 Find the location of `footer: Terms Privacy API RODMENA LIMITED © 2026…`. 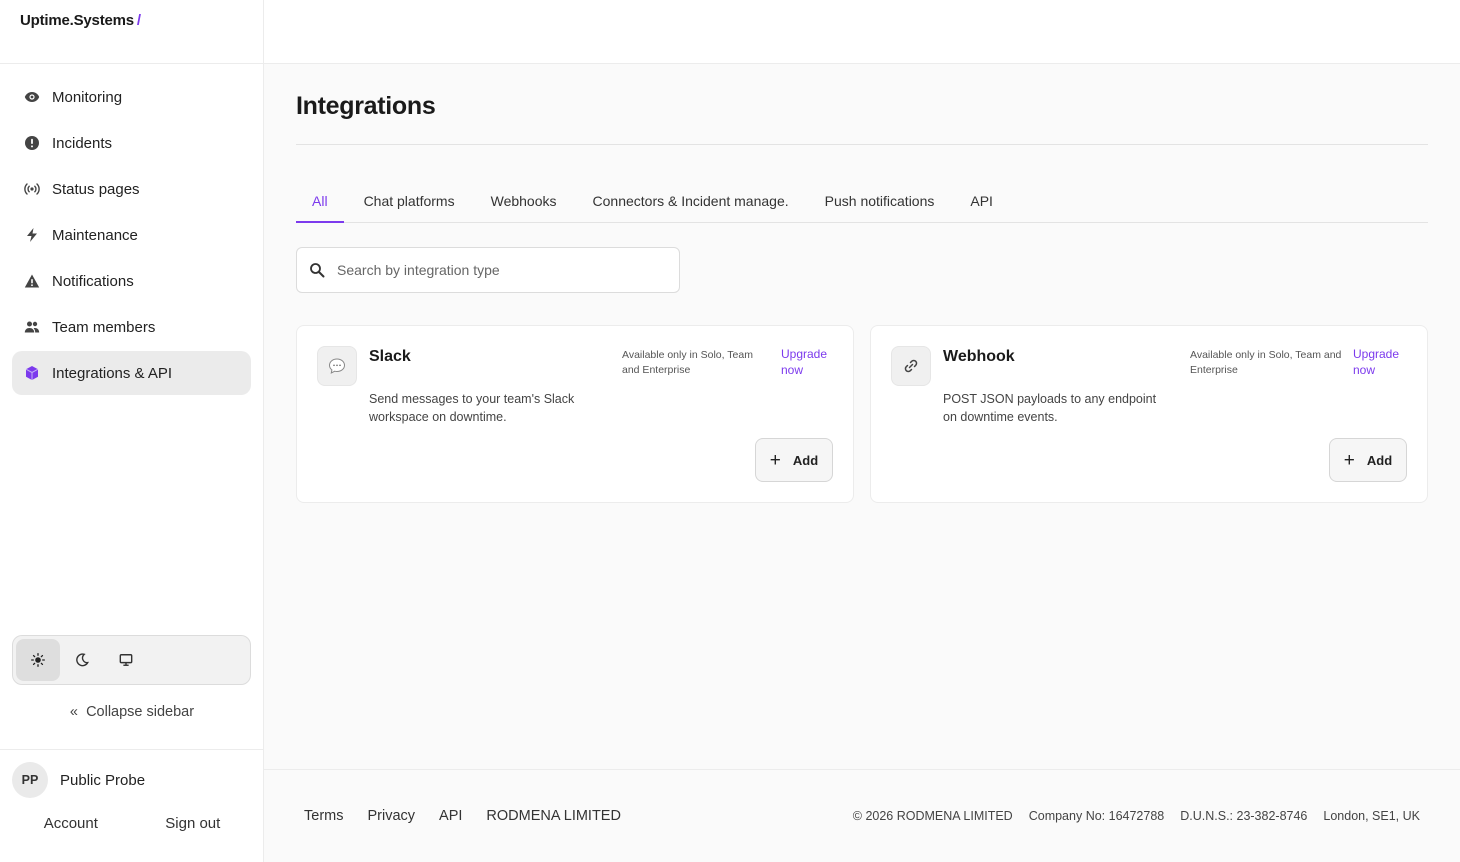

footer: Terms Privacy API RODMENA LIMITED © 2026… is located at coordinates (862, 815).